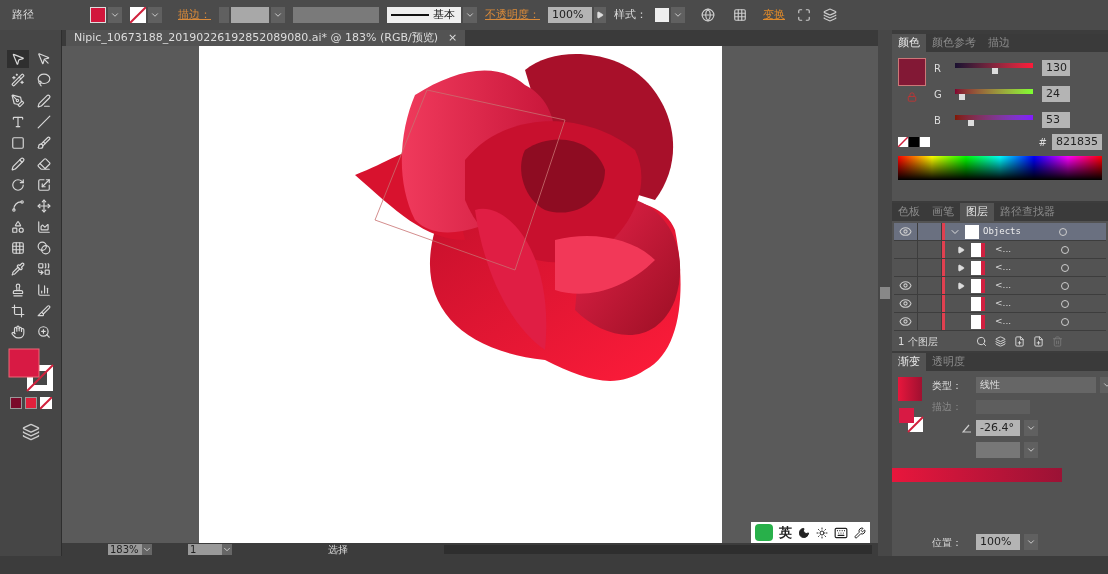 This screenshot has height=574, width=1108. Describe the element at coordinates (1000, 168) in the screenshot. I see `color-spectrum` at that location.